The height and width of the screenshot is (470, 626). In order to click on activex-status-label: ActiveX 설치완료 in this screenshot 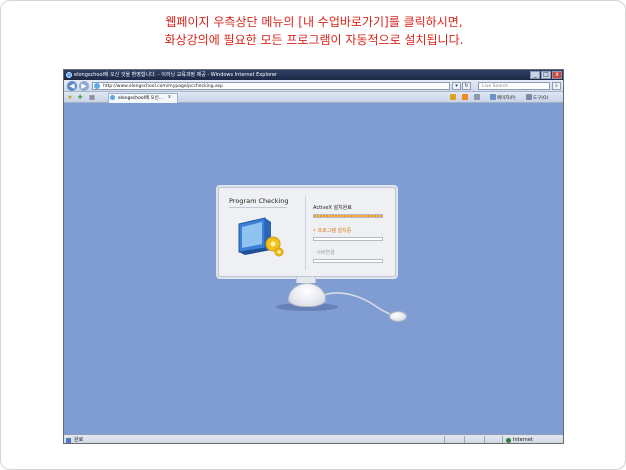, I will do `click(332, 208)`.